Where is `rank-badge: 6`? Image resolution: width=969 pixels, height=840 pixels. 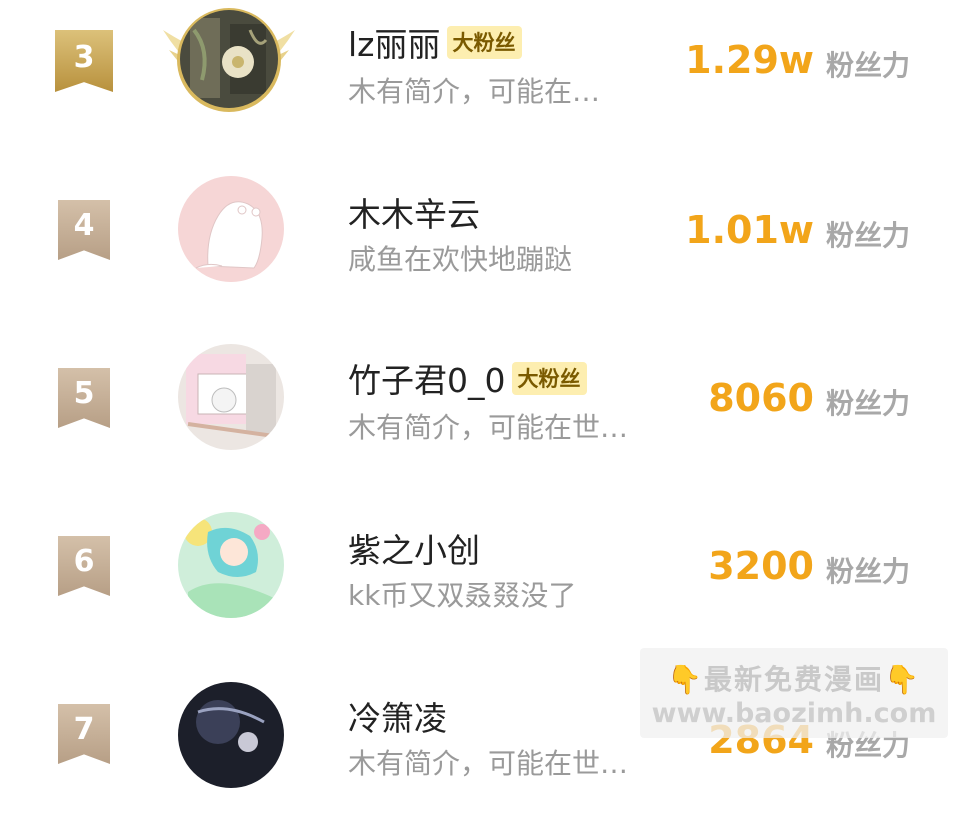 rank-badge: 6 is located at coordinates (84, 566).